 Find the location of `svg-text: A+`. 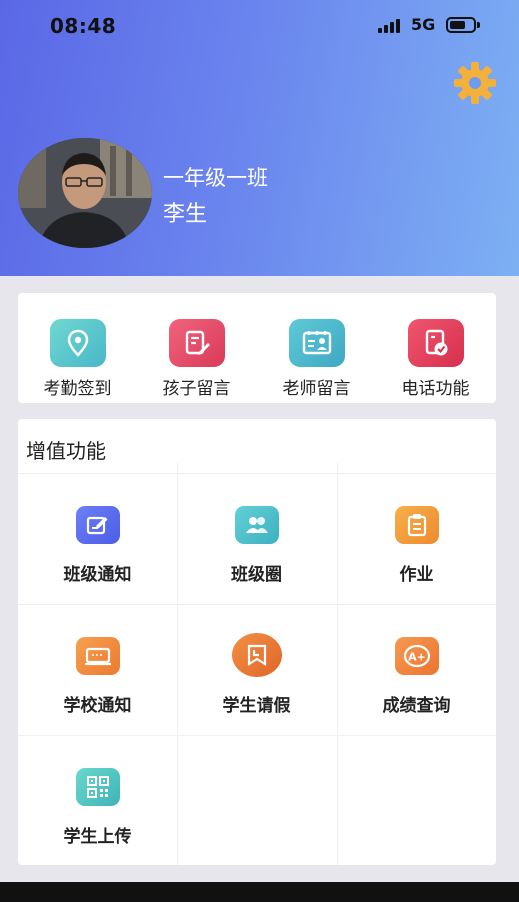

svg-text: A+ is located at coordinates (417, 657).